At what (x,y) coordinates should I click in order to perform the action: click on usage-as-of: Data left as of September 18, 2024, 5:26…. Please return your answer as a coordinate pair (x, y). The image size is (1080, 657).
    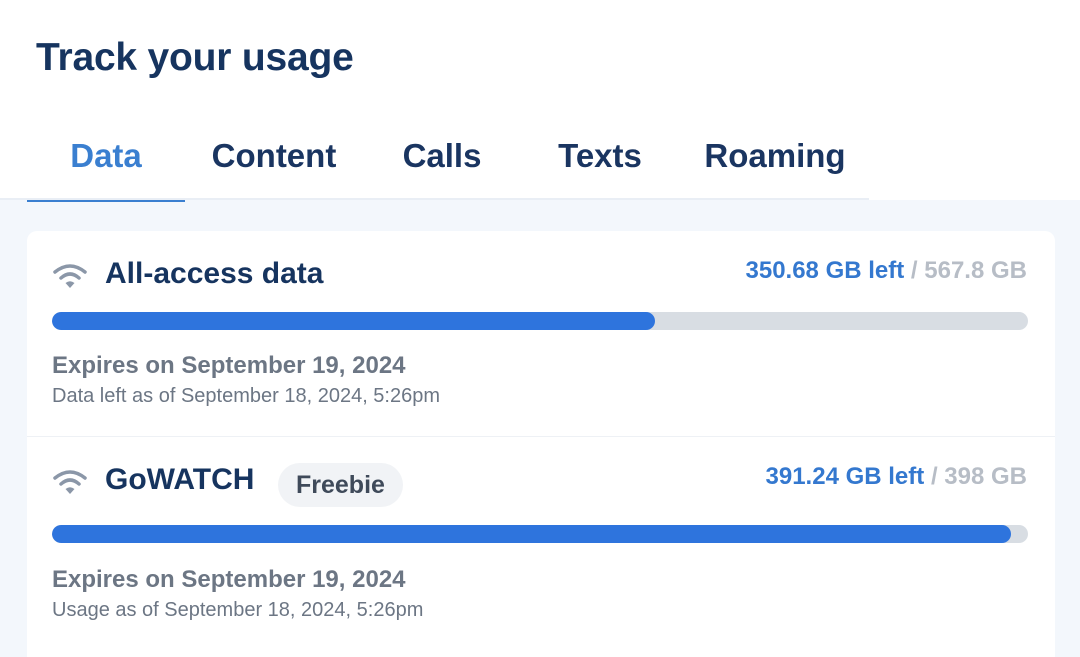
    Looking at the image, I should click on (246, 396).